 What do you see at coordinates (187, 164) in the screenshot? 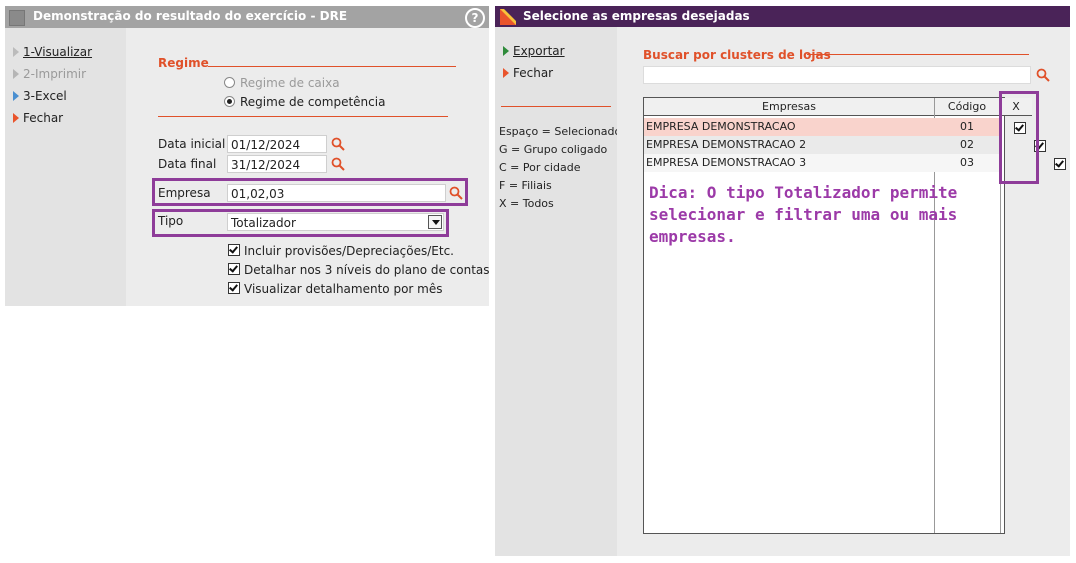
I see `data-final-label: Data final` at bounding box center [187, 164].